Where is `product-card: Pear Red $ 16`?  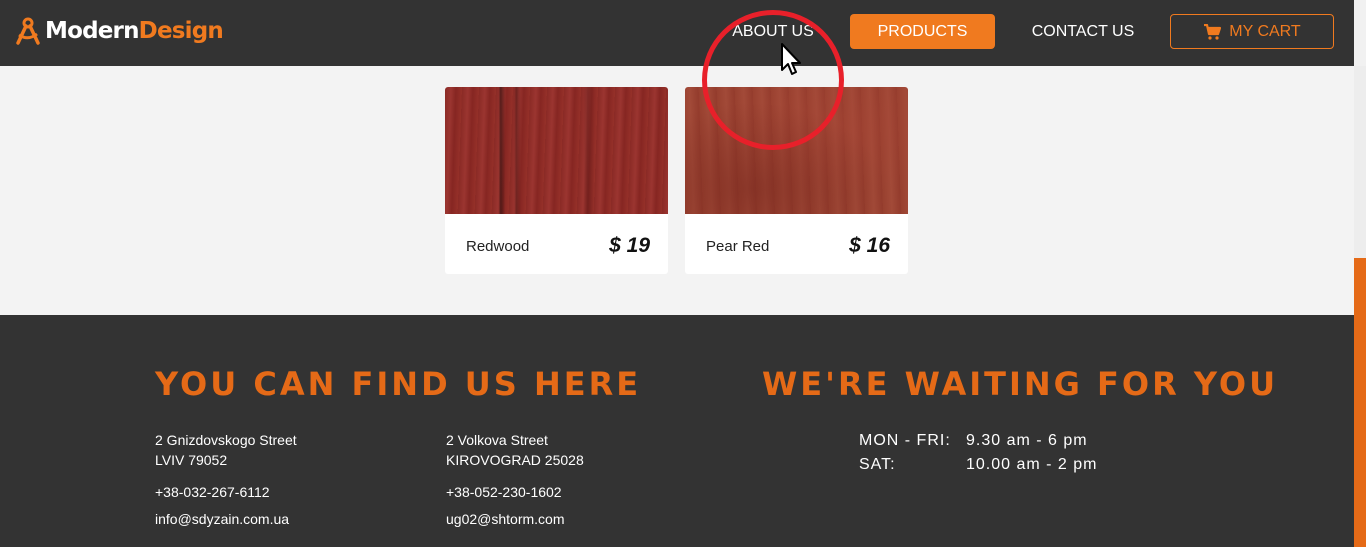
product-card: Pear Red $ 16 is located at coordinates (796, 180).